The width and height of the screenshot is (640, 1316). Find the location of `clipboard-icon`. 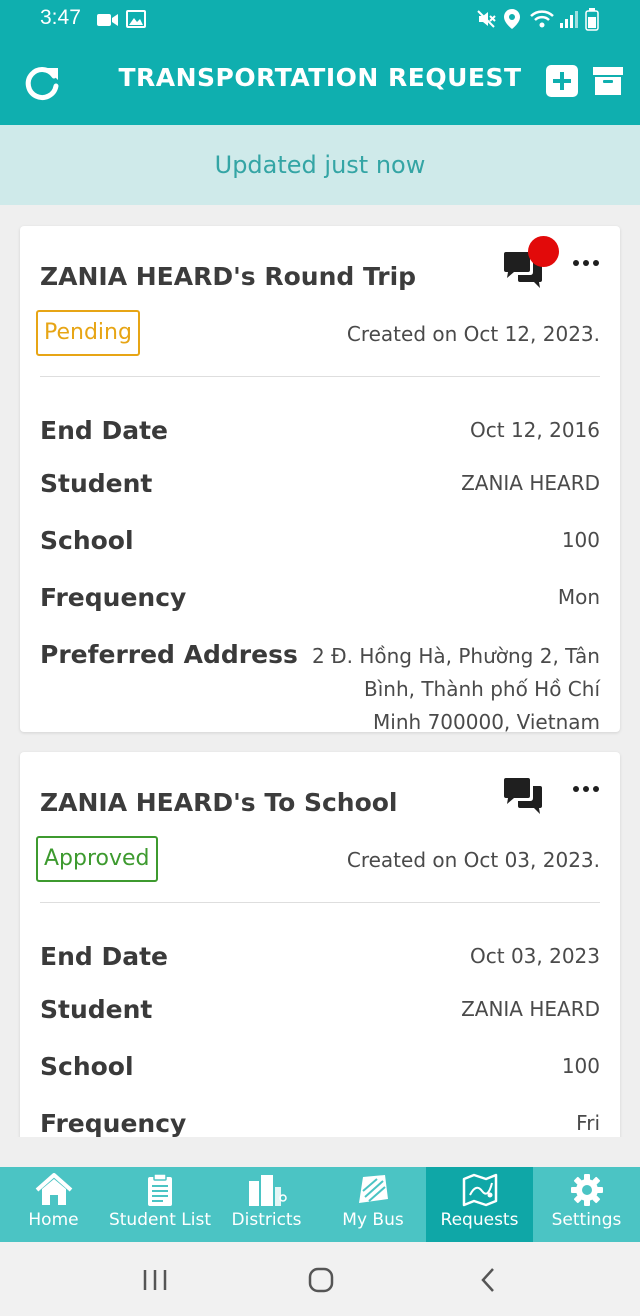

clipboard-icon is located at coordinates (160, 1189).